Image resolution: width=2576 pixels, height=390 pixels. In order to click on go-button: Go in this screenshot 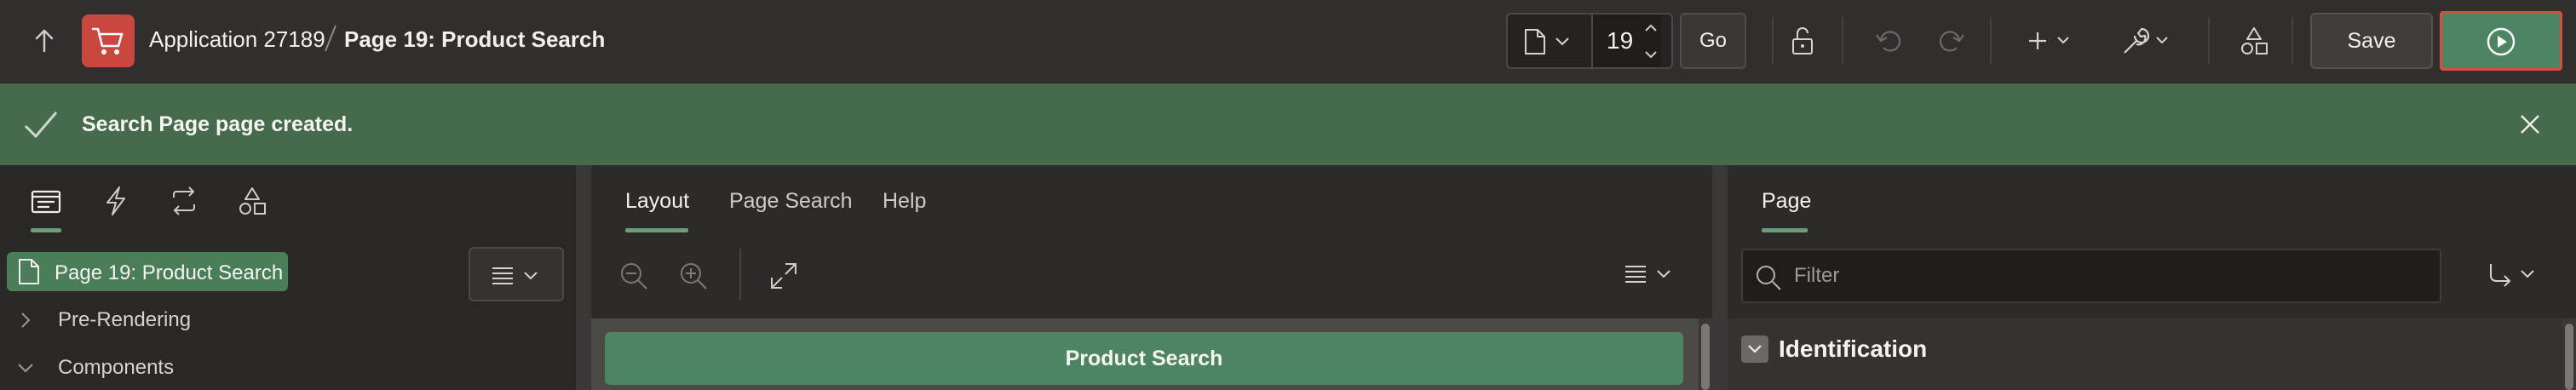, I will do `click(1713, 41)`.